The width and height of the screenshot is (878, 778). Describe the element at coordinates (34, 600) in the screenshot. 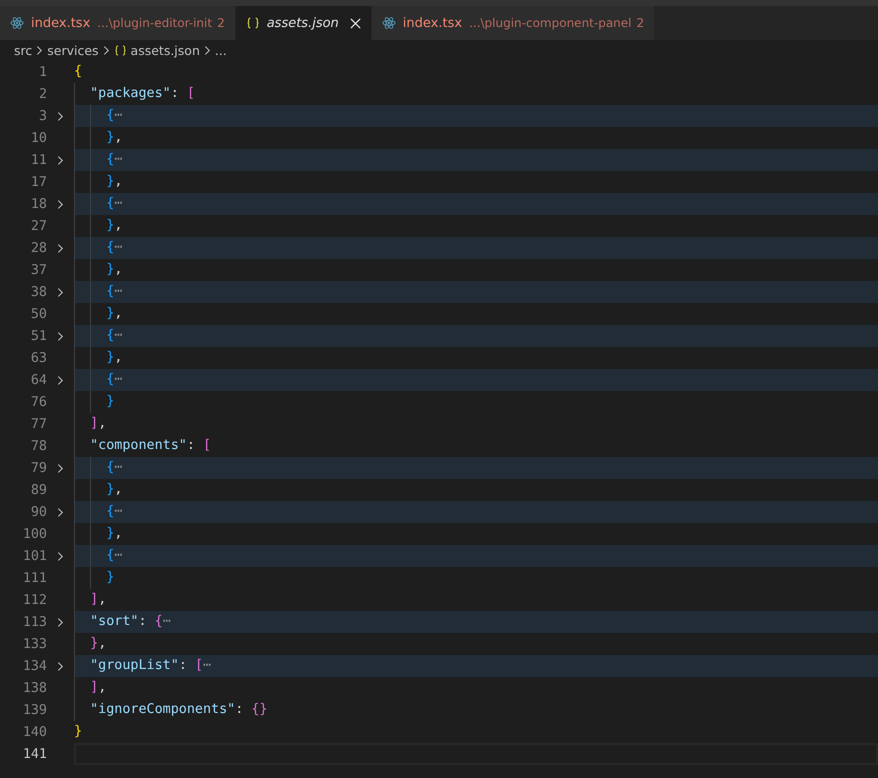

I see `line-number: 112` at that location.